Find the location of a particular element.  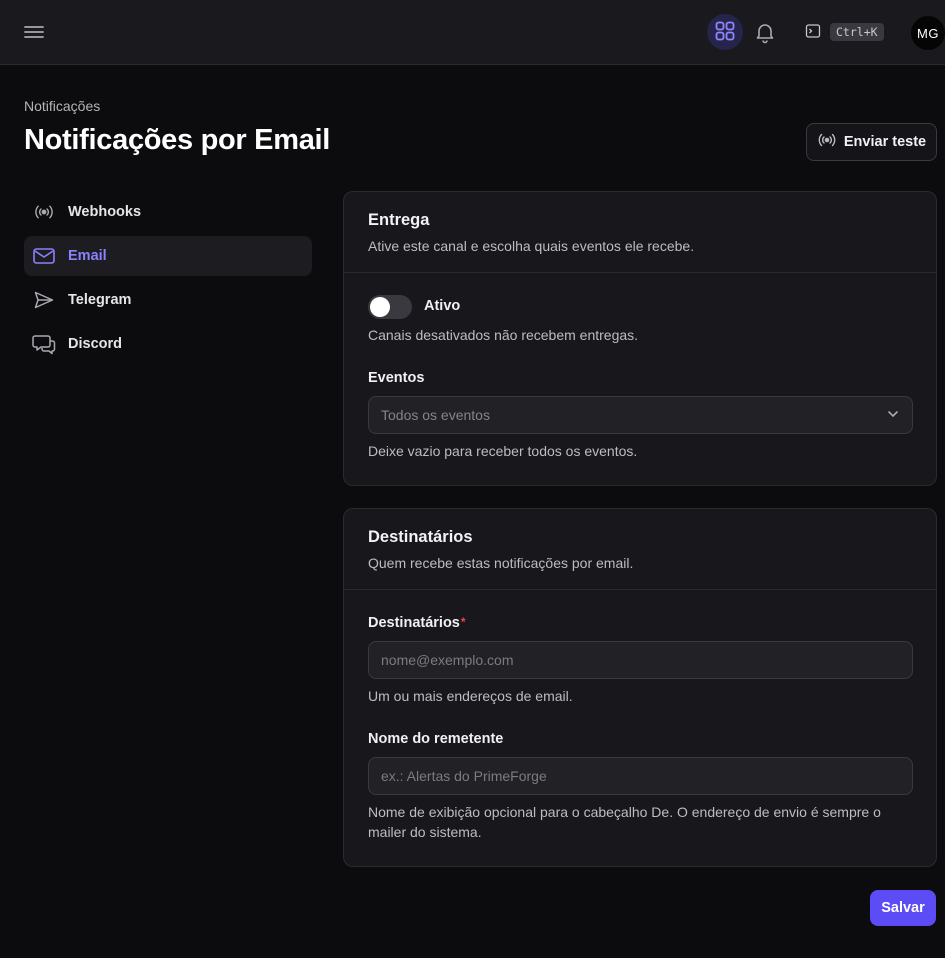

events-select: Todos os eventos is located at coordinates (640, 415).